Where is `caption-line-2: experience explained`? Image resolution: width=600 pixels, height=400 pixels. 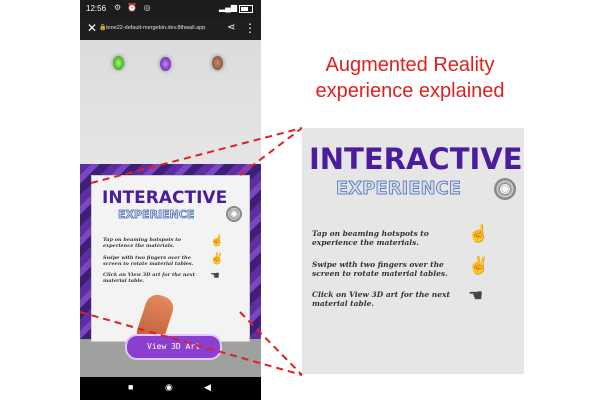
caption-line-2: experience explained is located at coordinates (410, 91).